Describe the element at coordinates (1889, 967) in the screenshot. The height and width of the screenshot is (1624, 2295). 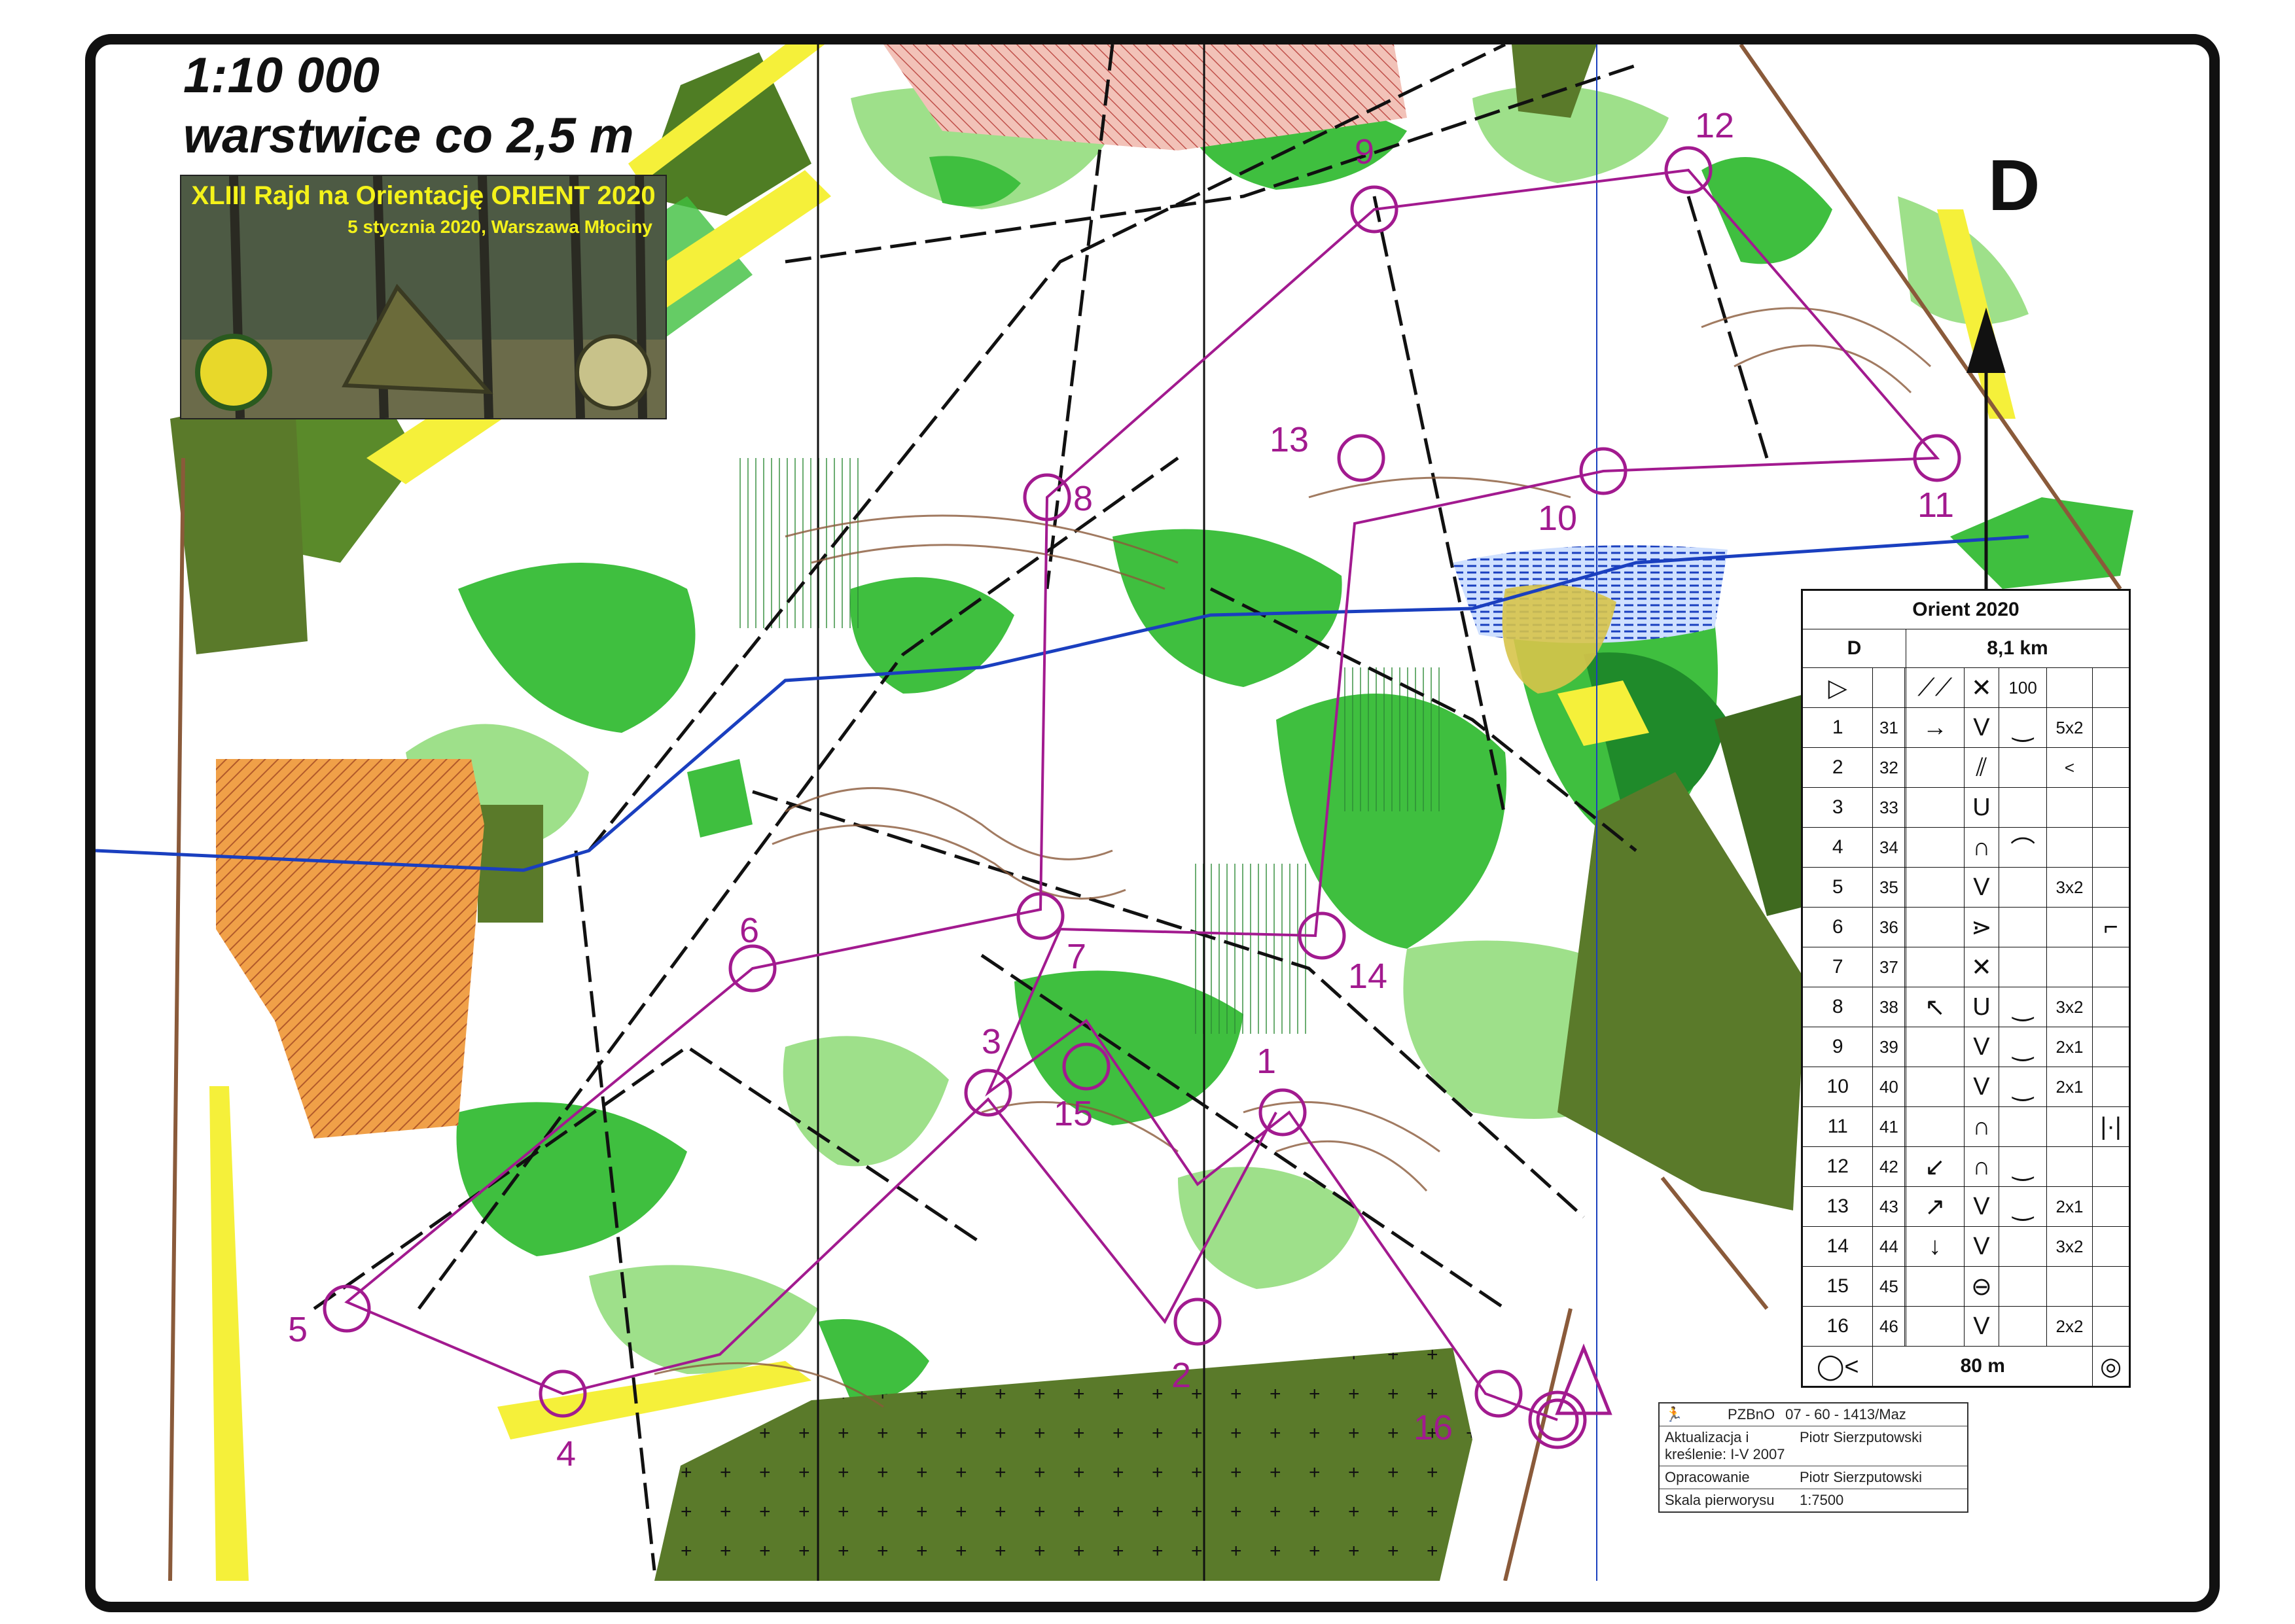
I see `control-code: 37` at that location.